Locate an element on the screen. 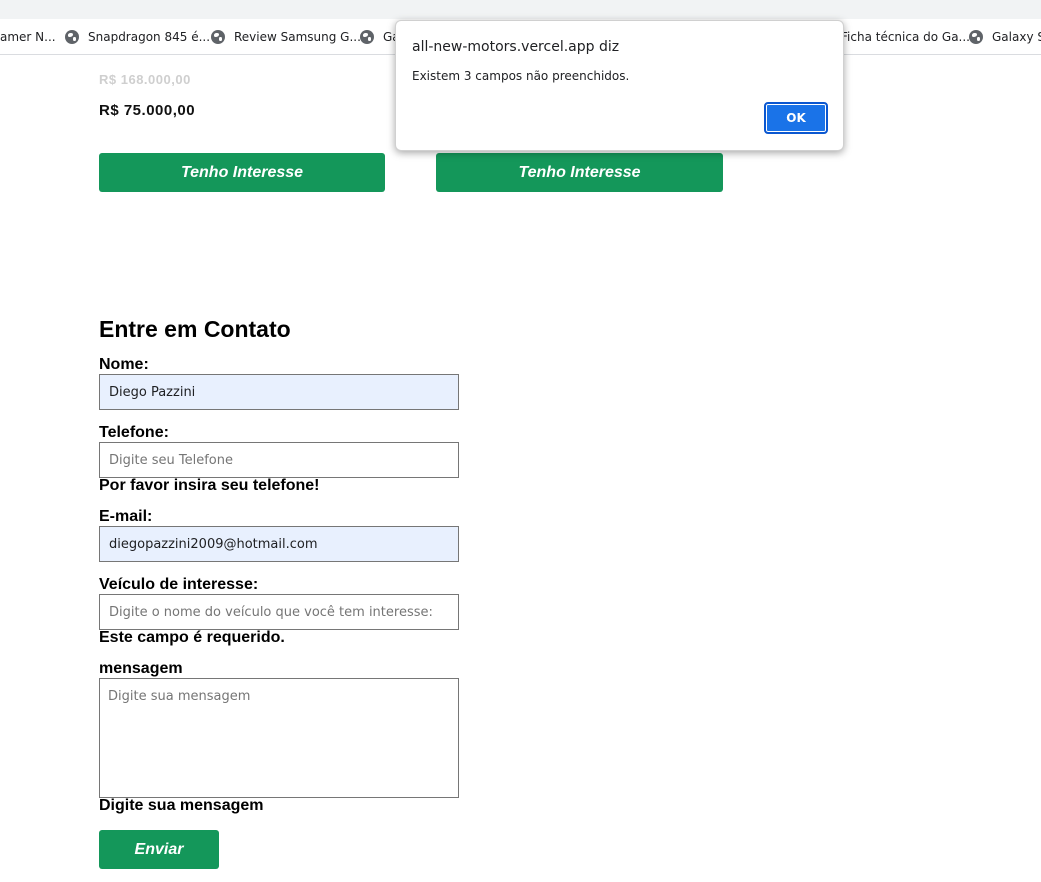  message-error: Digite sua mensagem is located at coordinates (181, 805).